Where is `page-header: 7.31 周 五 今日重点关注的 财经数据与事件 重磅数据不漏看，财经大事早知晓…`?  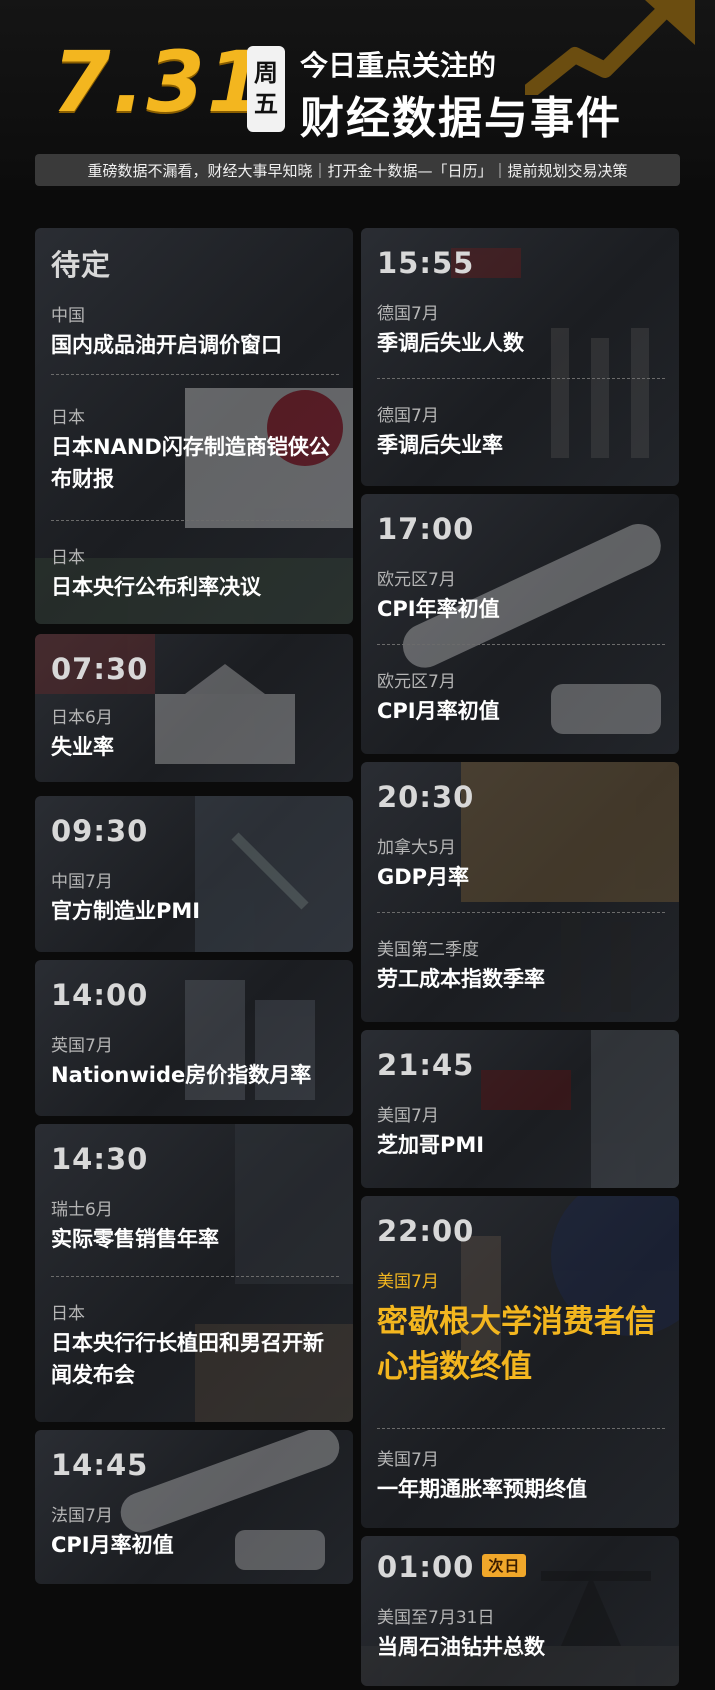
page-header: 7.31 周 五 今日重点关注的 财经数据与事件 重磅数据不漏看，财经大事早知晓… is located at coordinates (357, 95).